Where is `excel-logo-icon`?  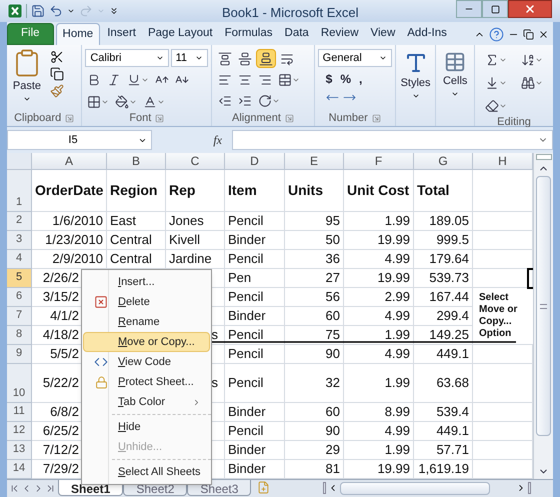
excel-logo-icon is located at coordinates (15, 11).